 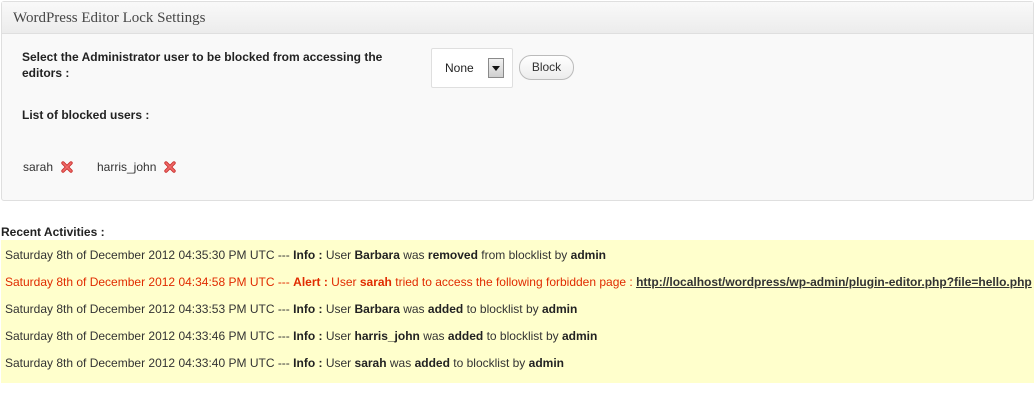 What do you see at coordinates (546, 67) in the screenshot?
I see `block-button: Block` at bounding box center [546, 67].